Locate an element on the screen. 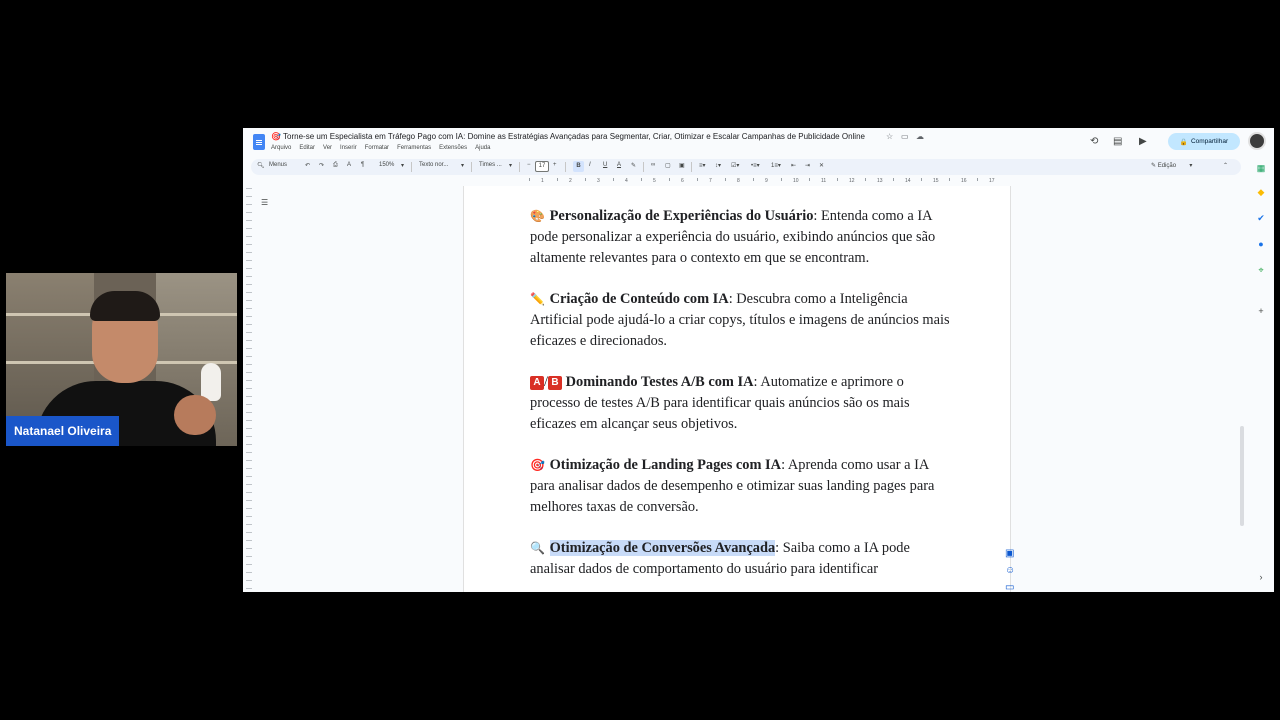 The width and height of the screenshot is (1280, 720). shelf is located at coordinates (196, 362).